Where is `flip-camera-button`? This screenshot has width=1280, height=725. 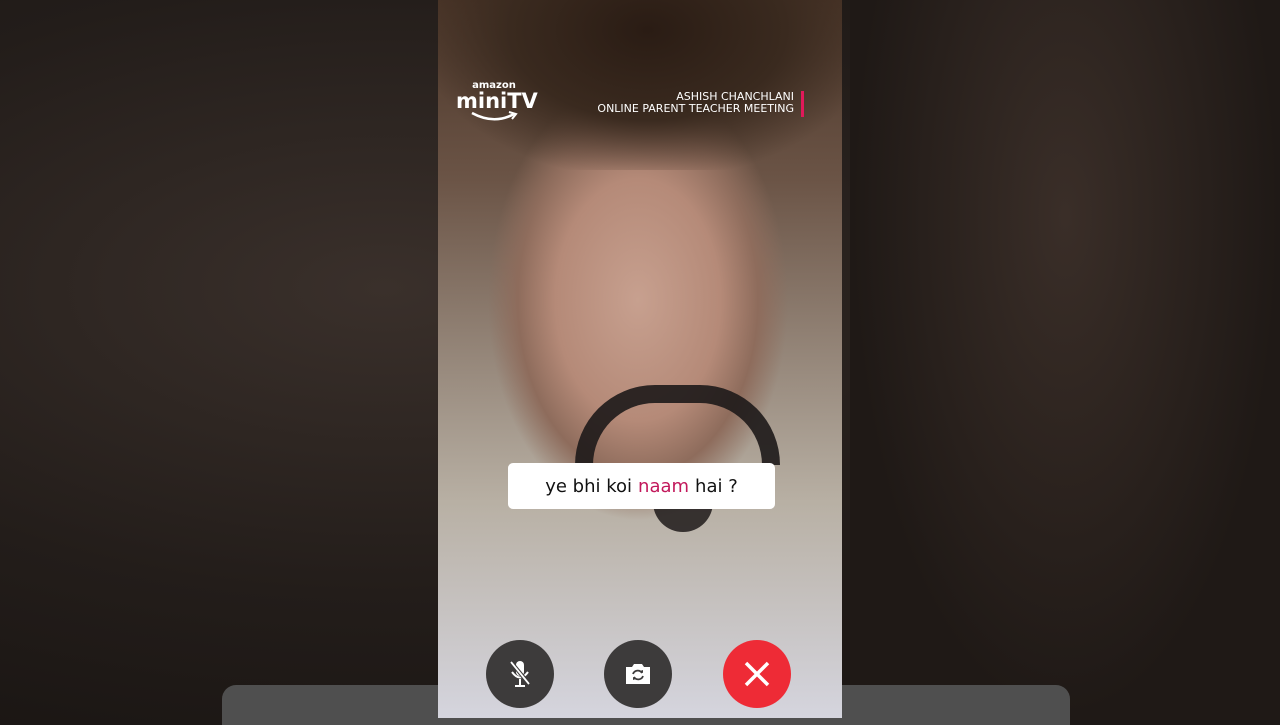 flip-camera-button is located at coordinates (638, 674).